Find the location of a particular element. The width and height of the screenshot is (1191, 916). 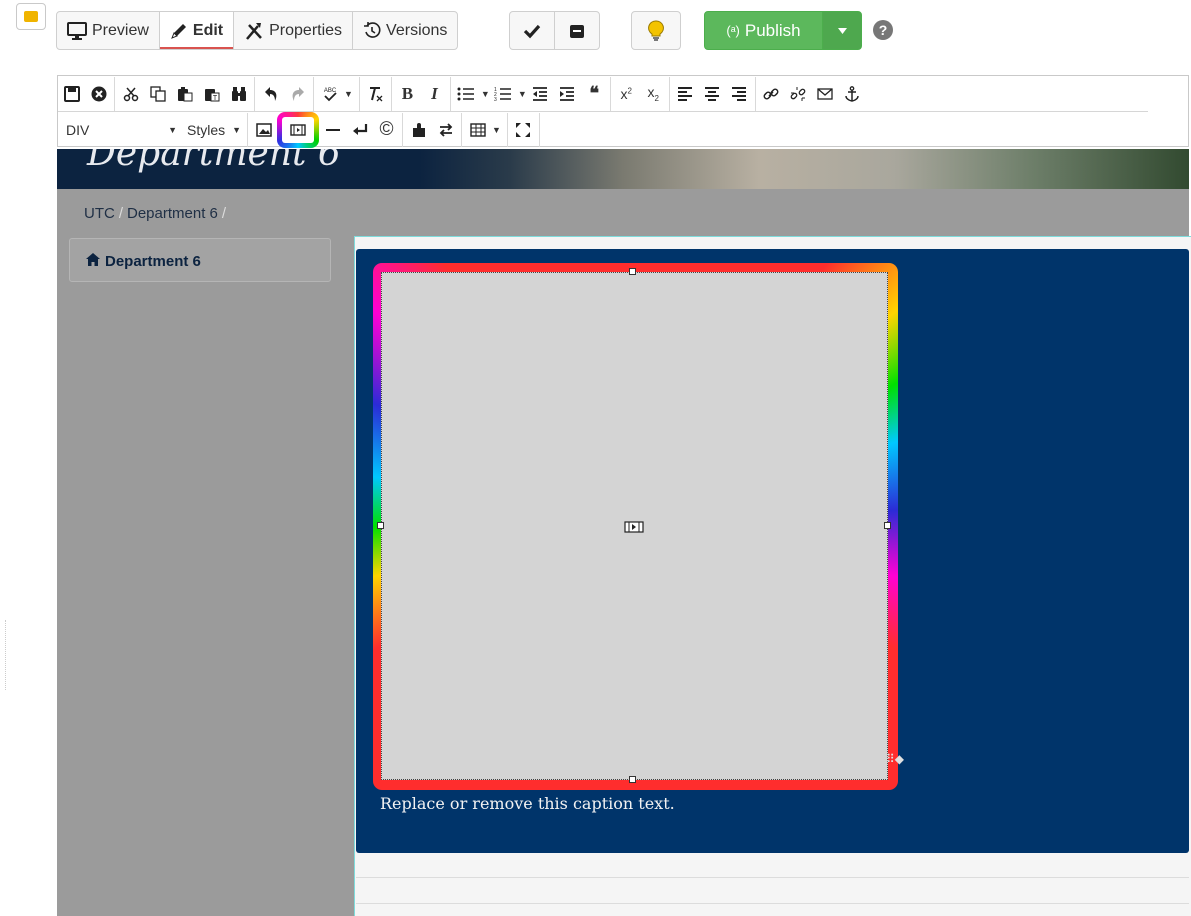

tips-button is located at coordinates (656, 30).